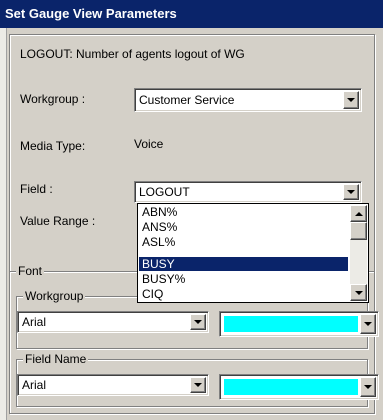  Describe the element at coordinates (187, 100) in the screenshot. I see `workgroup-value: Customer Service` at that location.